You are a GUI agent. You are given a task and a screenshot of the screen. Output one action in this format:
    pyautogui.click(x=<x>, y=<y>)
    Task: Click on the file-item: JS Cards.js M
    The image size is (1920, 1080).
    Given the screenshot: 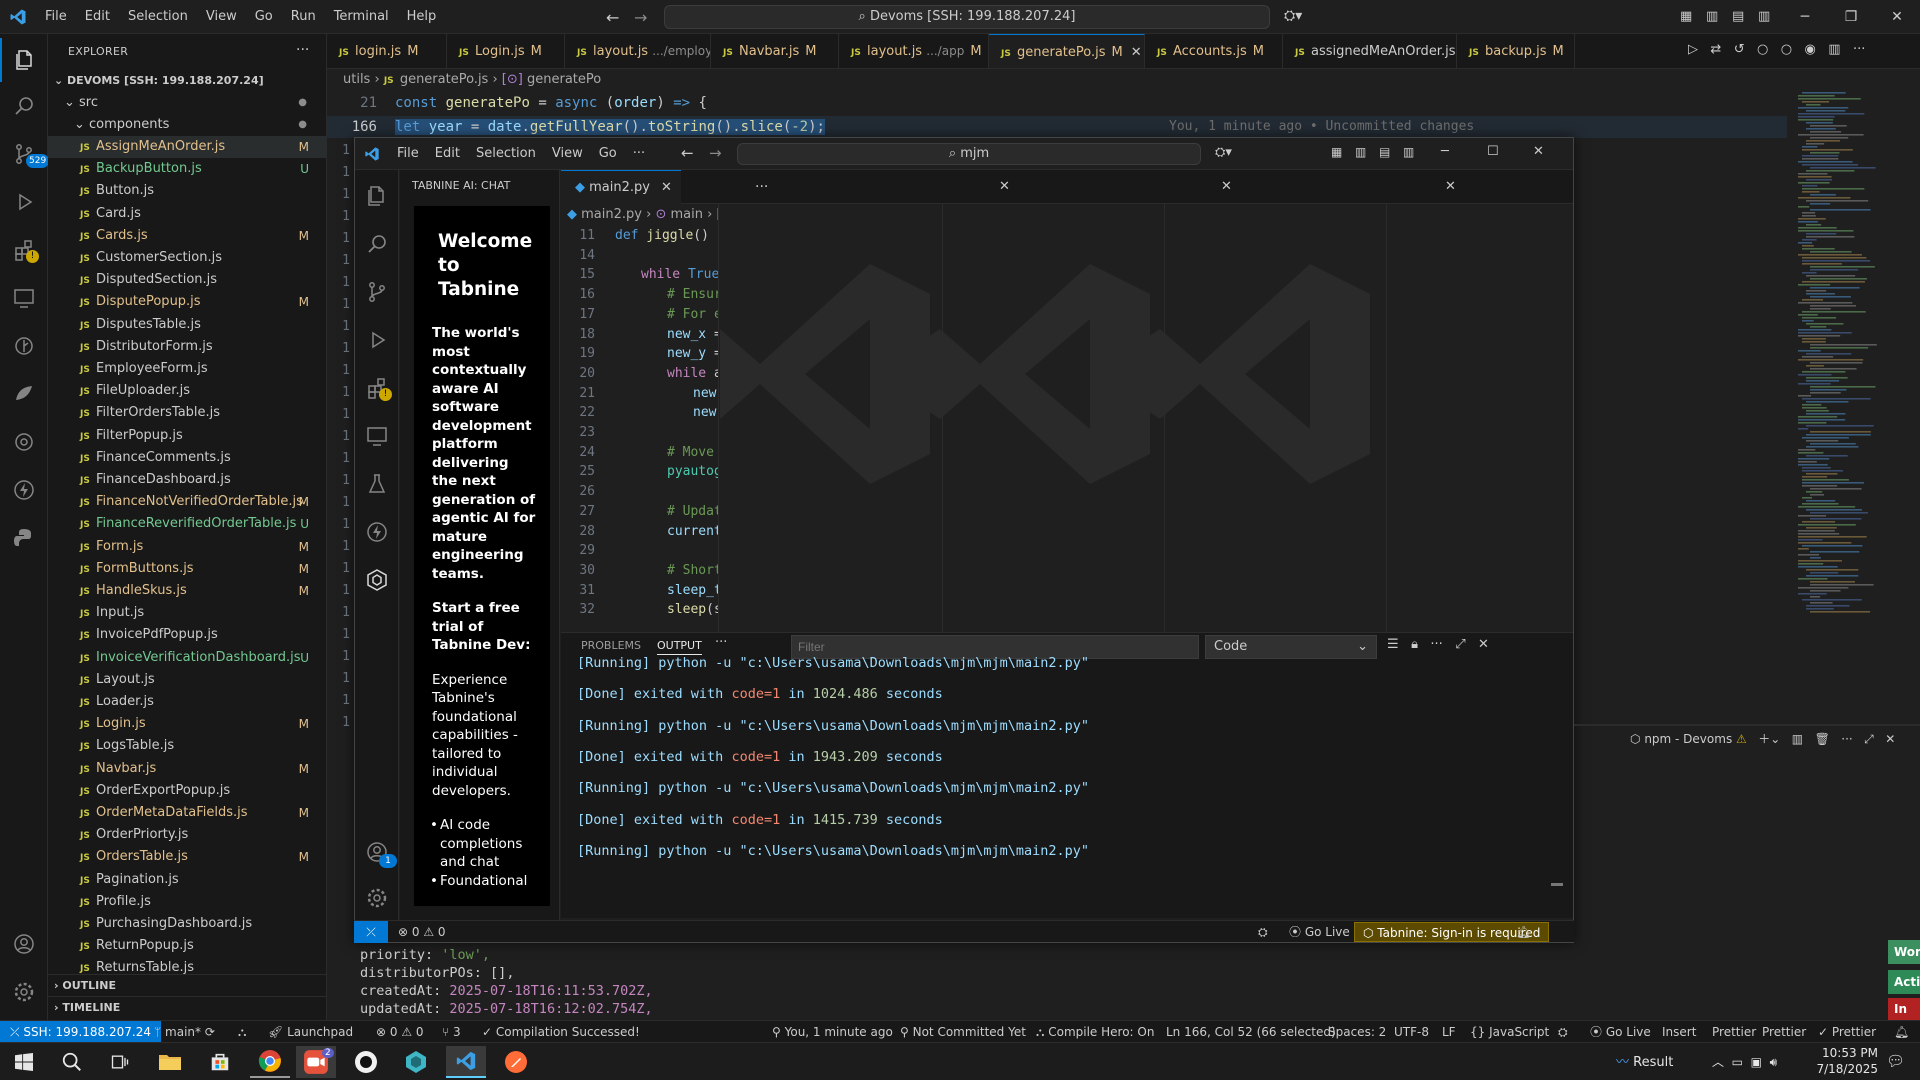 What is the action you would take?
    pyautogui.click(x=187, y=236)
    